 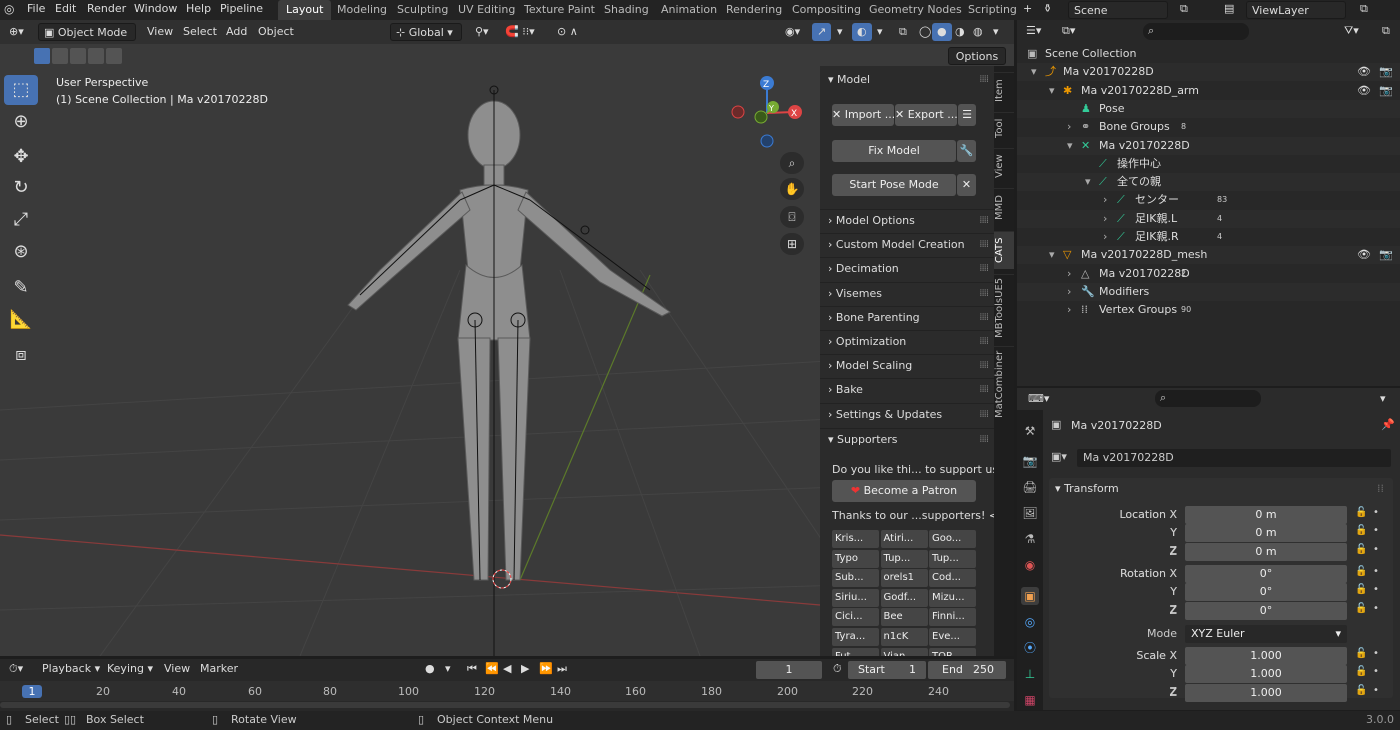 What do you see at coordinates (960, 32) in the screenshot?
I see `material-shading-icon: ◑` at bounding box center [960, 32].